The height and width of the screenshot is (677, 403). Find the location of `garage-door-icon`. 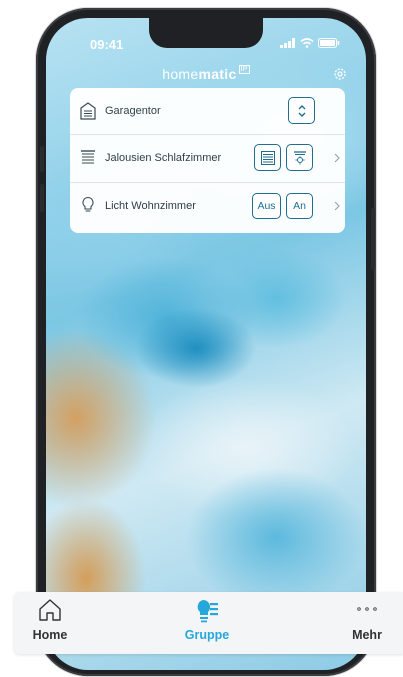

garage-door-icon is located at coordinates (88, 111).